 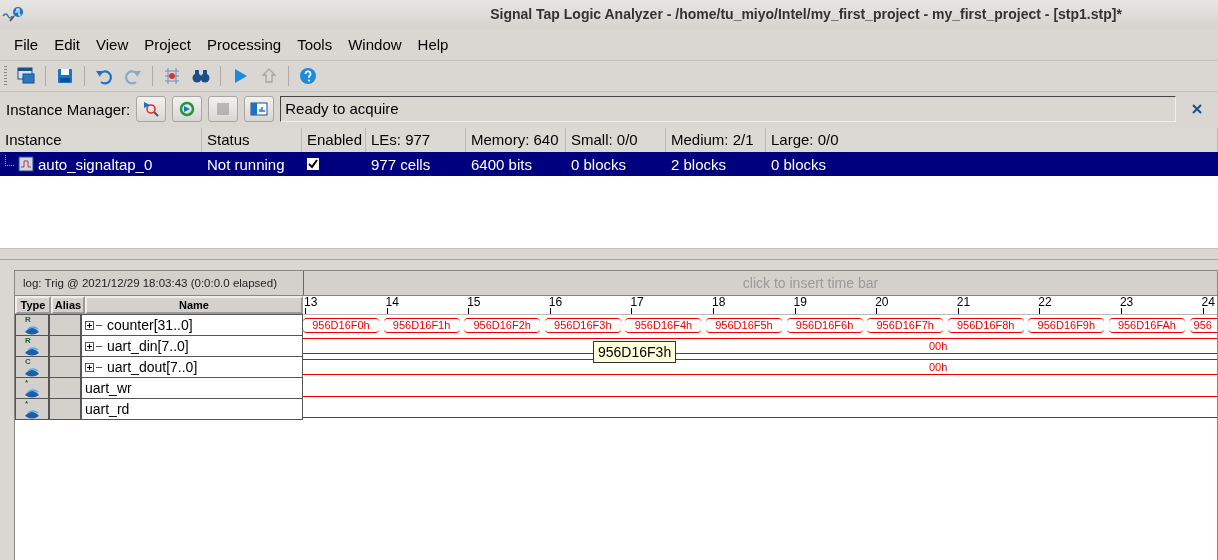 What do you see at coordinates (1197, 109) in the screenshot?
I see `close-icon` at bounding box center [1197, 109].